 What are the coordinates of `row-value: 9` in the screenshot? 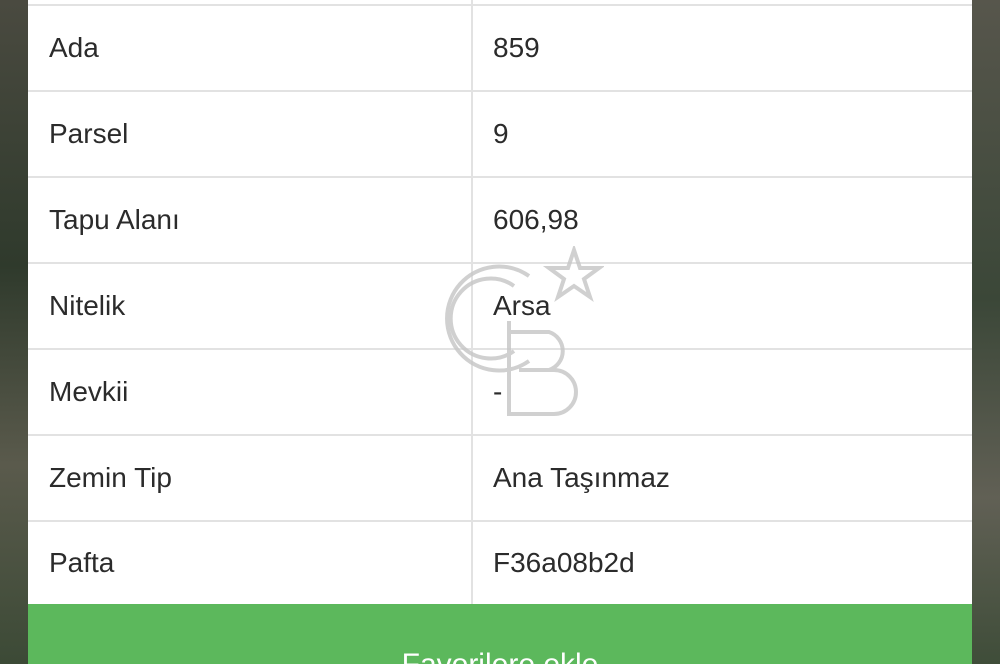 It's located at (501, 133).